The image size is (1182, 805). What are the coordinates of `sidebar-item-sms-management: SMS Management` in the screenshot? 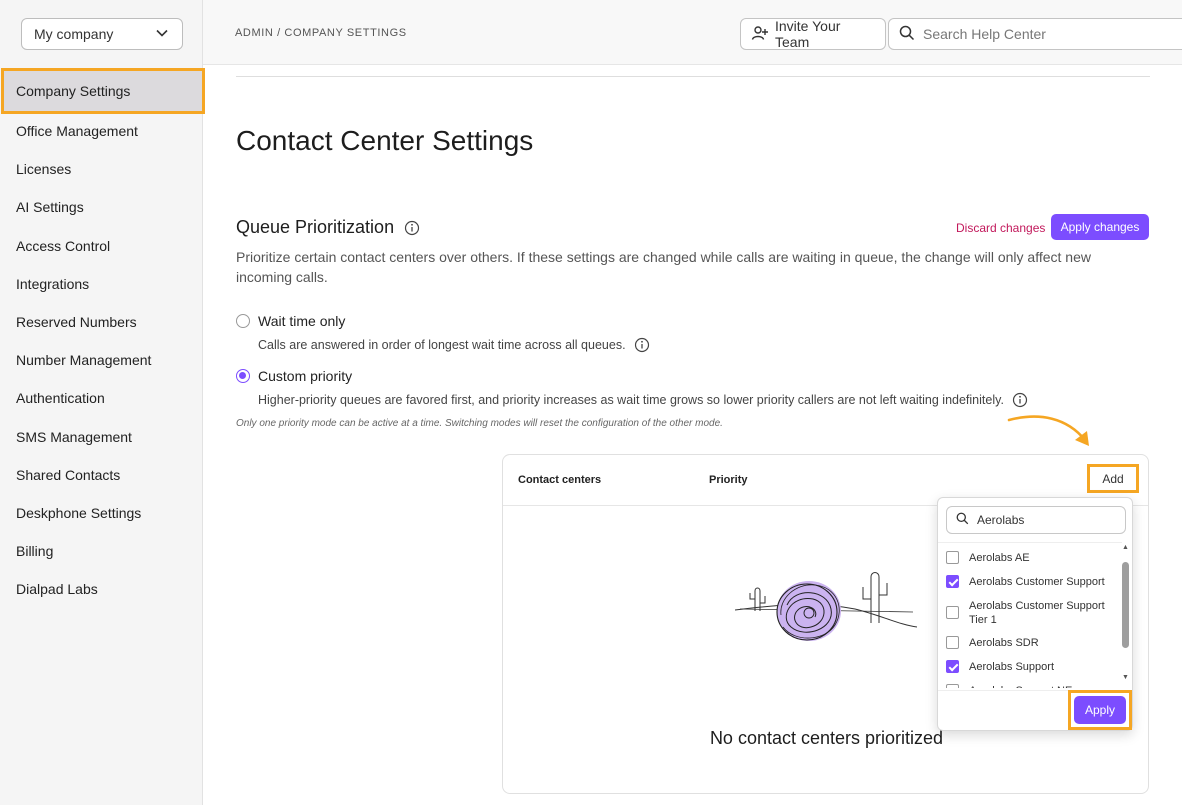 It's located at (101, 437).